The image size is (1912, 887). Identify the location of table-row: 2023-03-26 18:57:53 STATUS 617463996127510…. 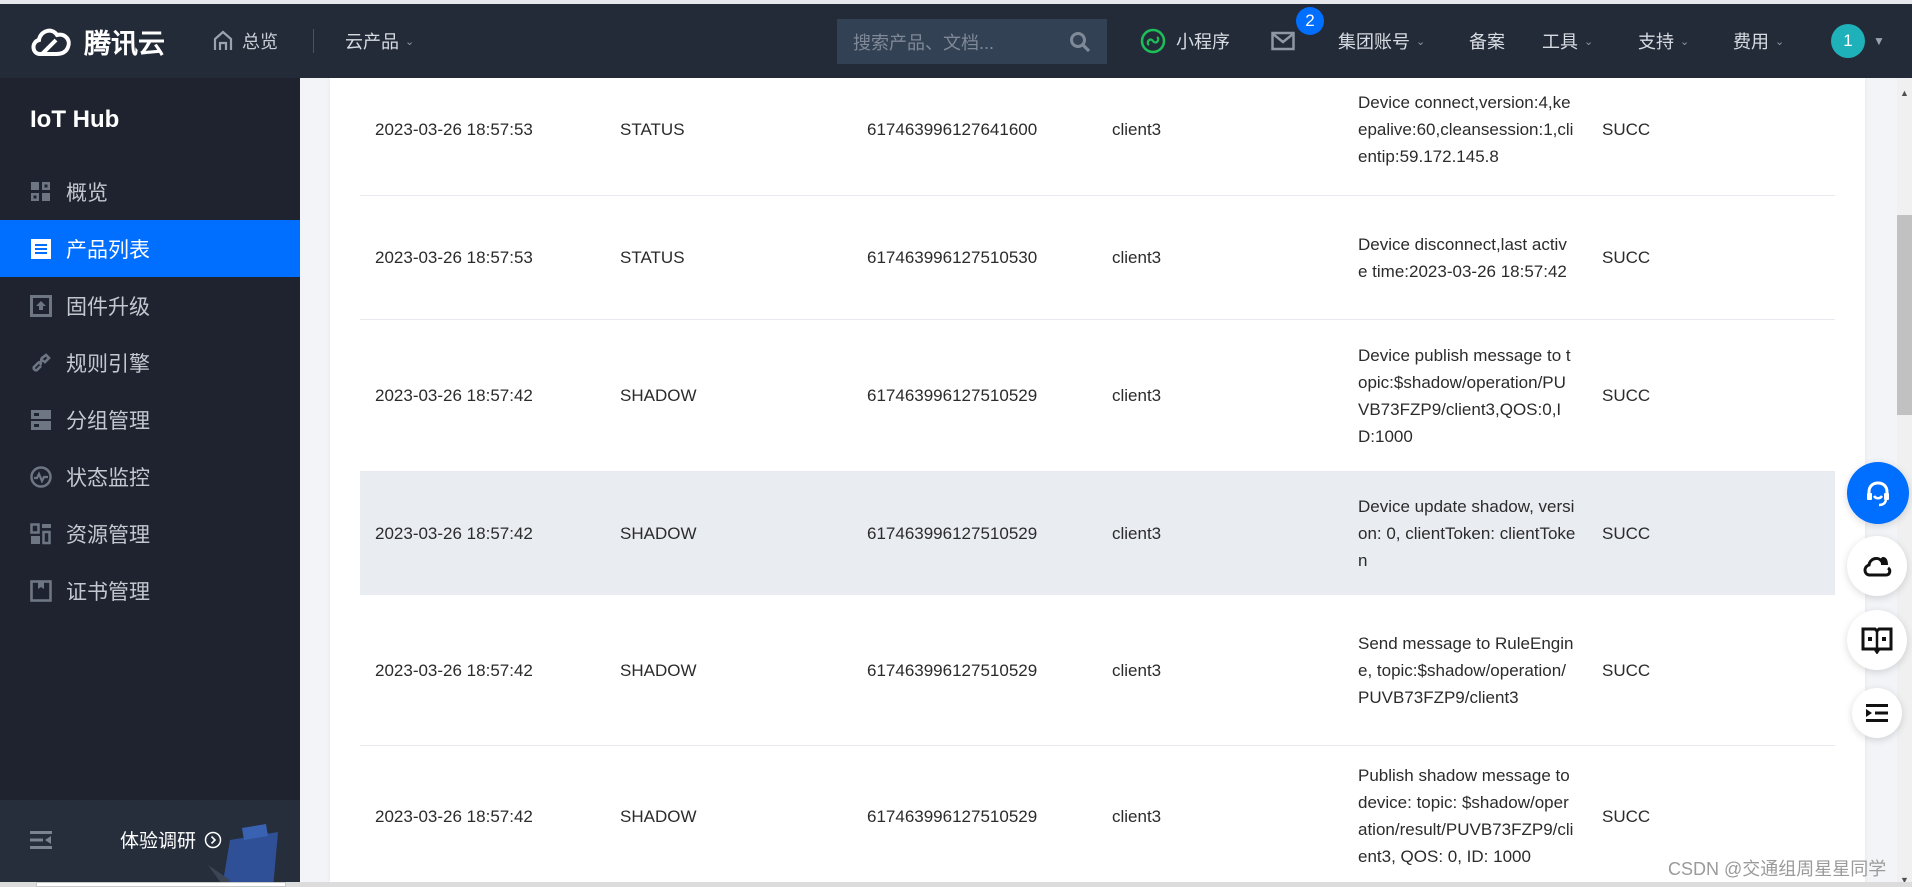
(1097, 258).